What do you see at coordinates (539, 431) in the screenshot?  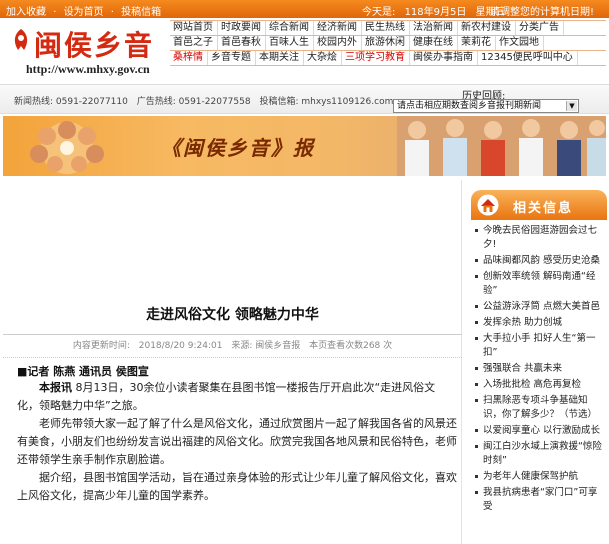 I see `list-item: 以爱阅享童心 以行激励成长` at bounding box center [539, 431].